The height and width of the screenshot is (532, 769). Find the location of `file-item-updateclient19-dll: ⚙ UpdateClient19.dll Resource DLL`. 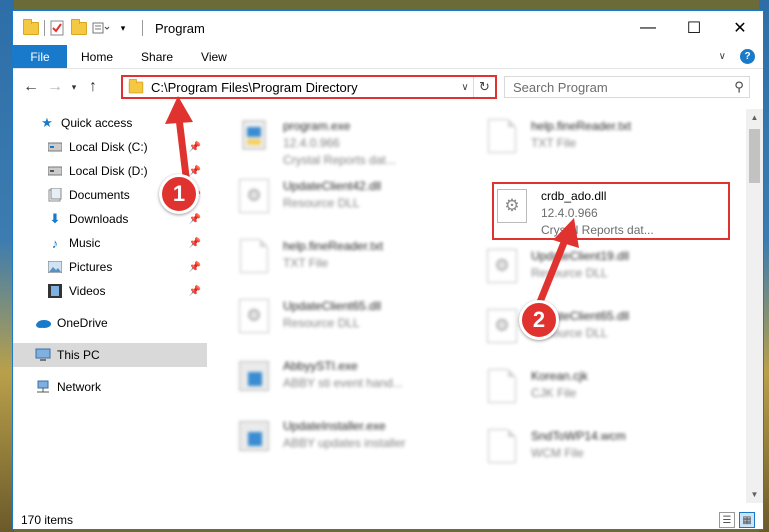

file-item-updateclient19-dll: ⚙ UpdateClient19.dll Resource DLL is located at coordinates (598, 271).